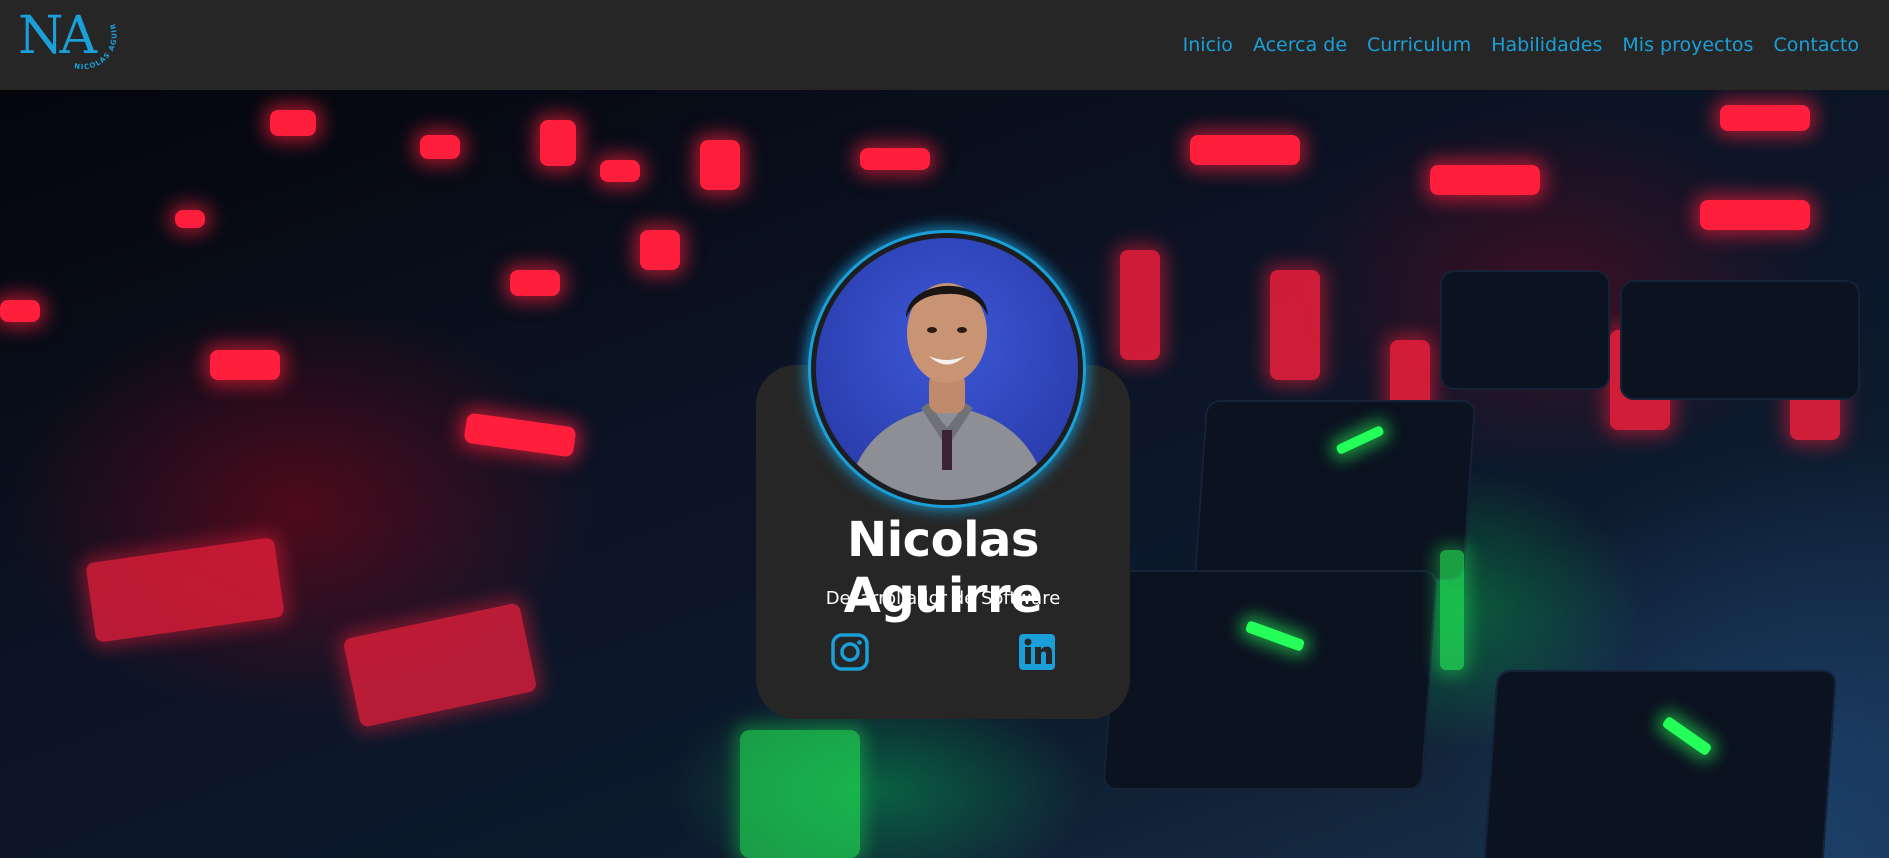 The image size is (1889, 858). What do you see at coordinates (1208, 45) in the screenshot?
I see `nav-item-inicio: Inicio` at bounding box center [1208, 45].